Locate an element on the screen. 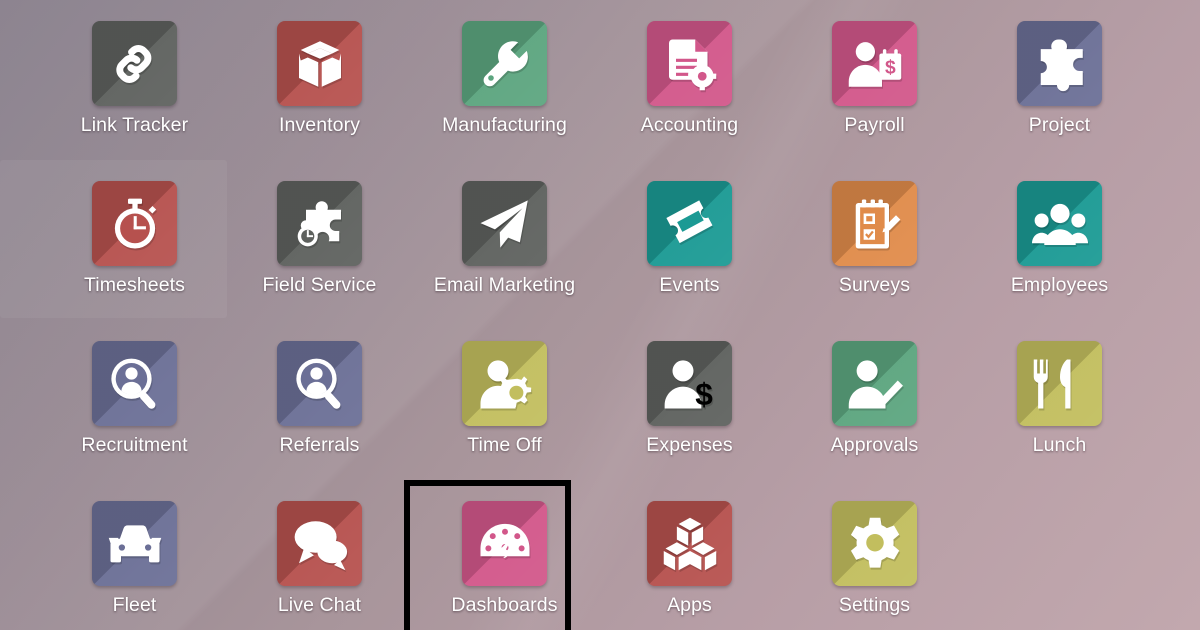 This screenshot has height=630, width=1200. app-cell: Recruitment is located at coordinates (134, 412).